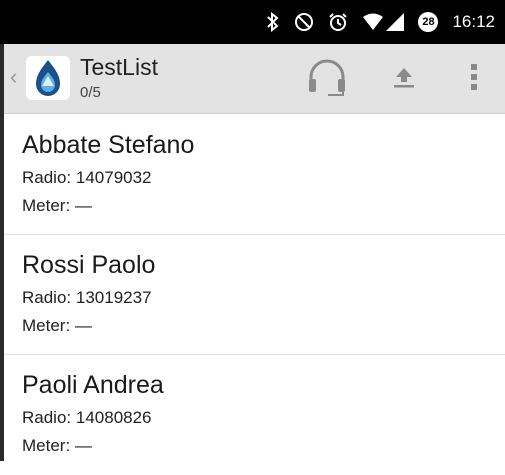  Describe the element at coordinates (48, 78) in the screenshot. I see `app-logo-icon` at that location.